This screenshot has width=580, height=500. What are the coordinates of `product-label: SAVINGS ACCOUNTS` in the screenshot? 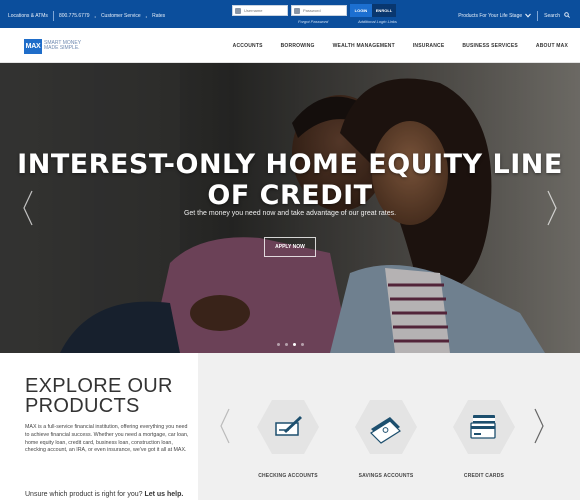 It's located at (386, 476).